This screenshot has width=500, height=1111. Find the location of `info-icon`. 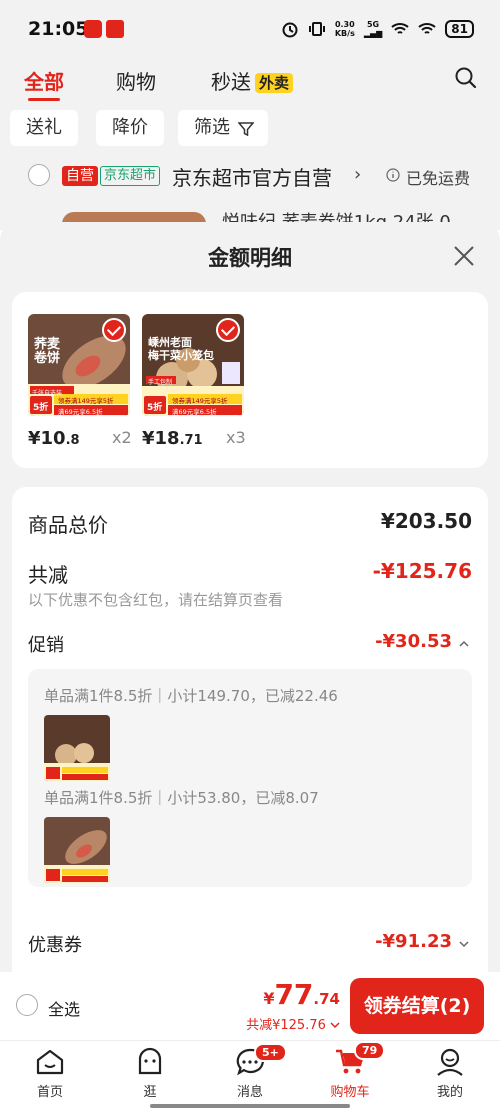

info-icon is located at coordinates (393, 175).